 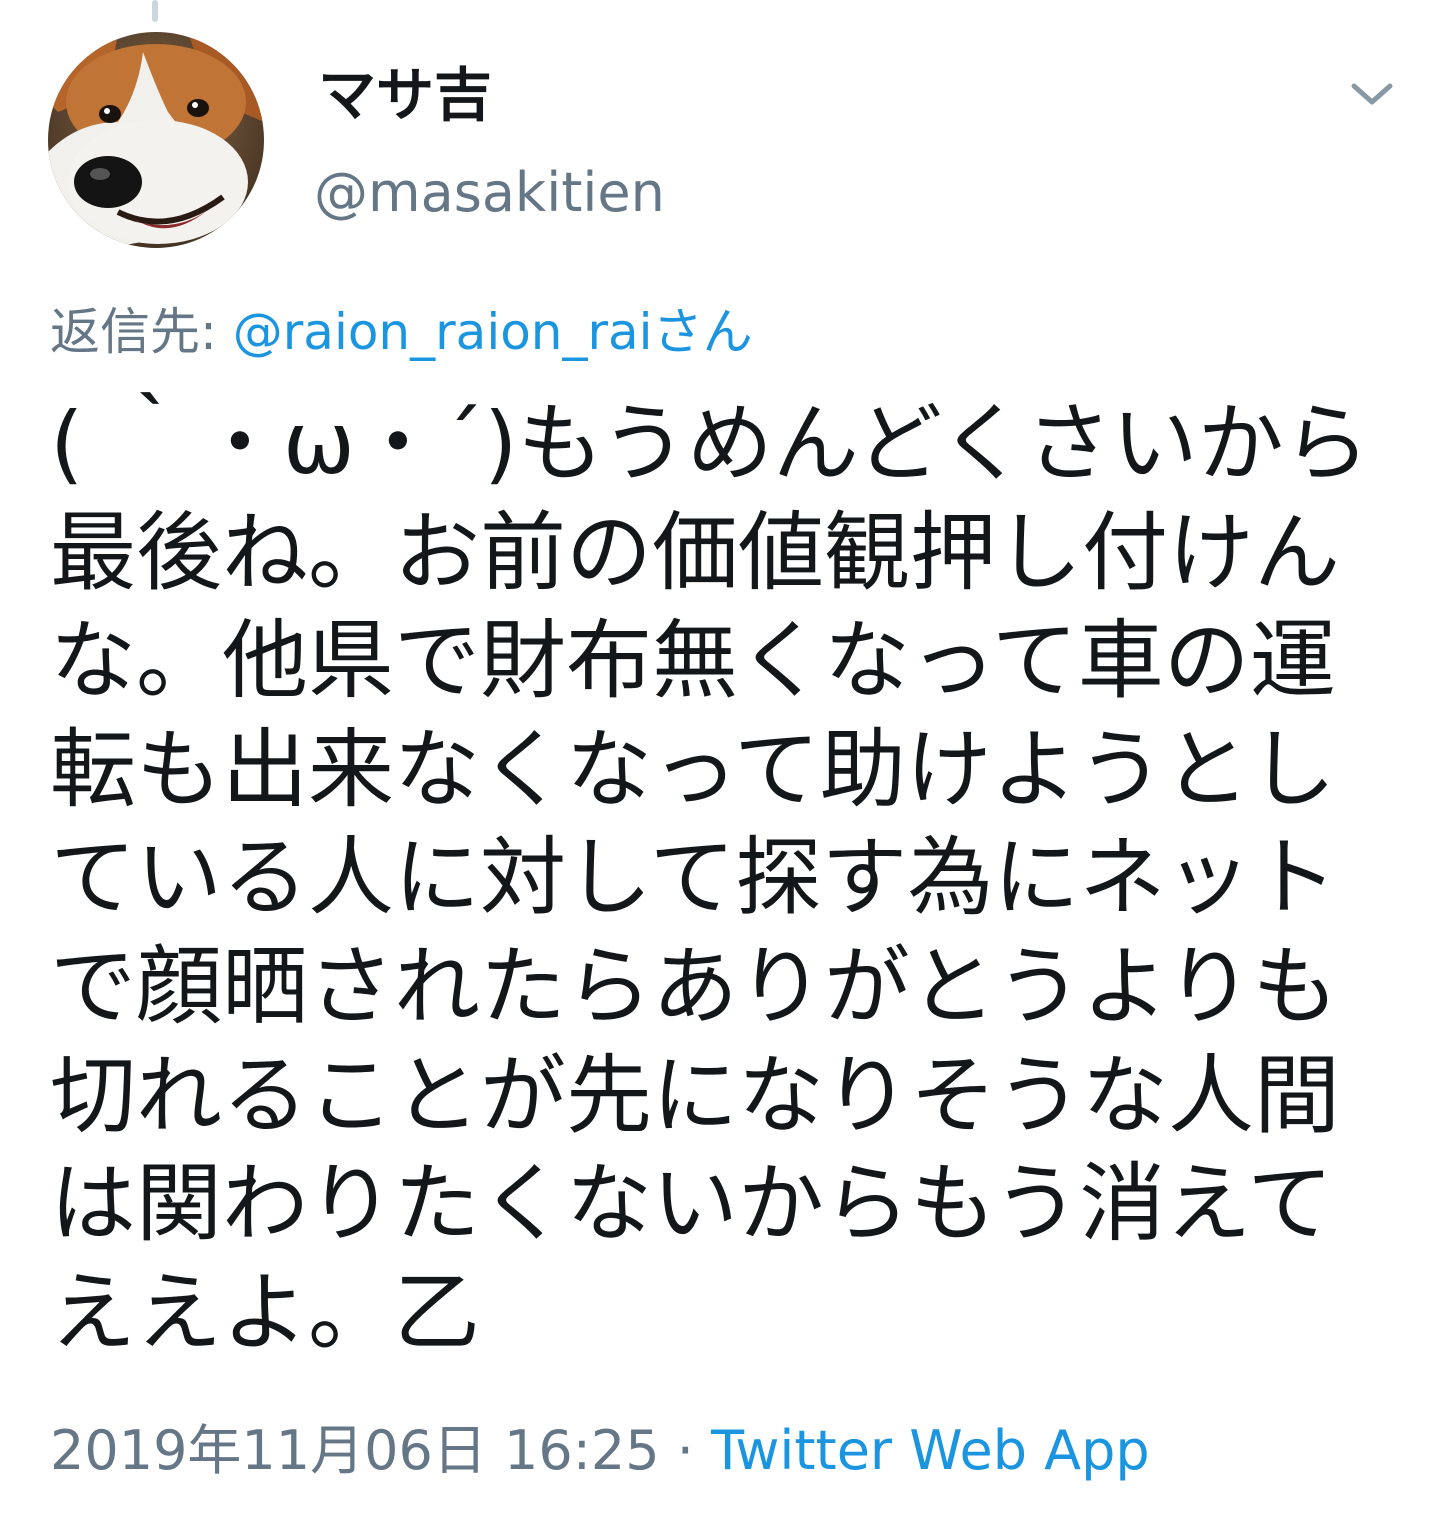 I want to click on thread-connector-line, so click(x=155, y=11).